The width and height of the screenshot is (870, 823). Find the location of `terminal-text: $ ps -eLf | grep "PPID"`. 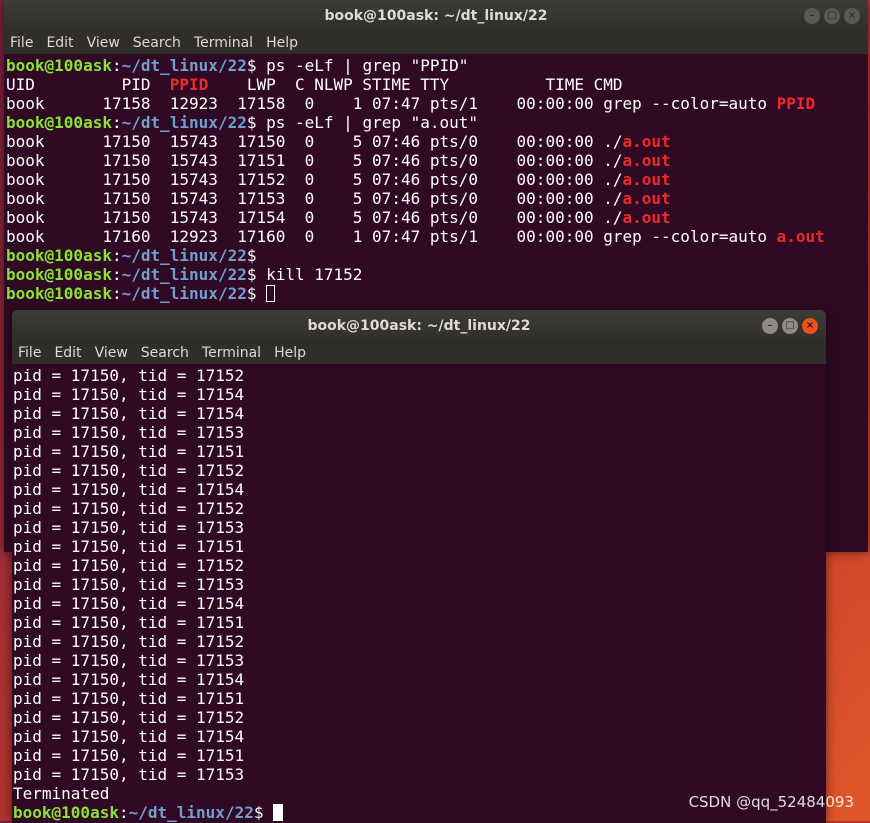

terminal-text: $ ps -eLf | grep "PPID" is located at coordinates (357, 65).